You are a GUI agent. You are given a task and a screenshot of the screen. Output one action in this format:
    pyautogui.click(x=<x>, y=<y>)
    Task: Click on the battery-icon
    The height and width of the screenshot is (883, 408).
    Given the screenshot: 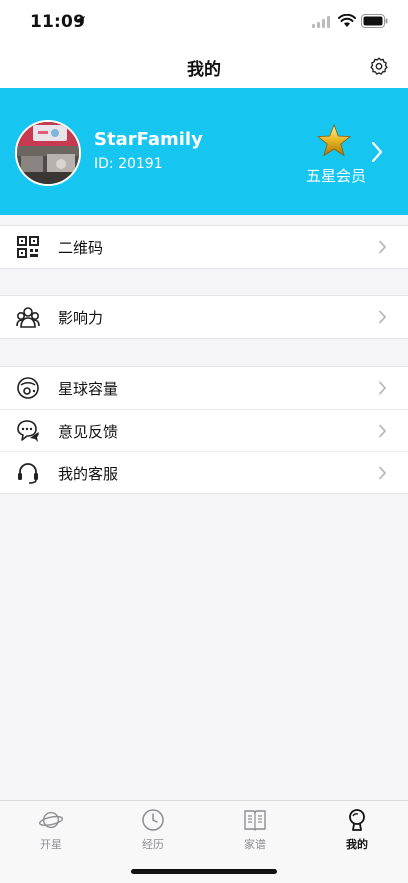 What is the action you would take?
    pyautogui.click(x=374, y=21)
    